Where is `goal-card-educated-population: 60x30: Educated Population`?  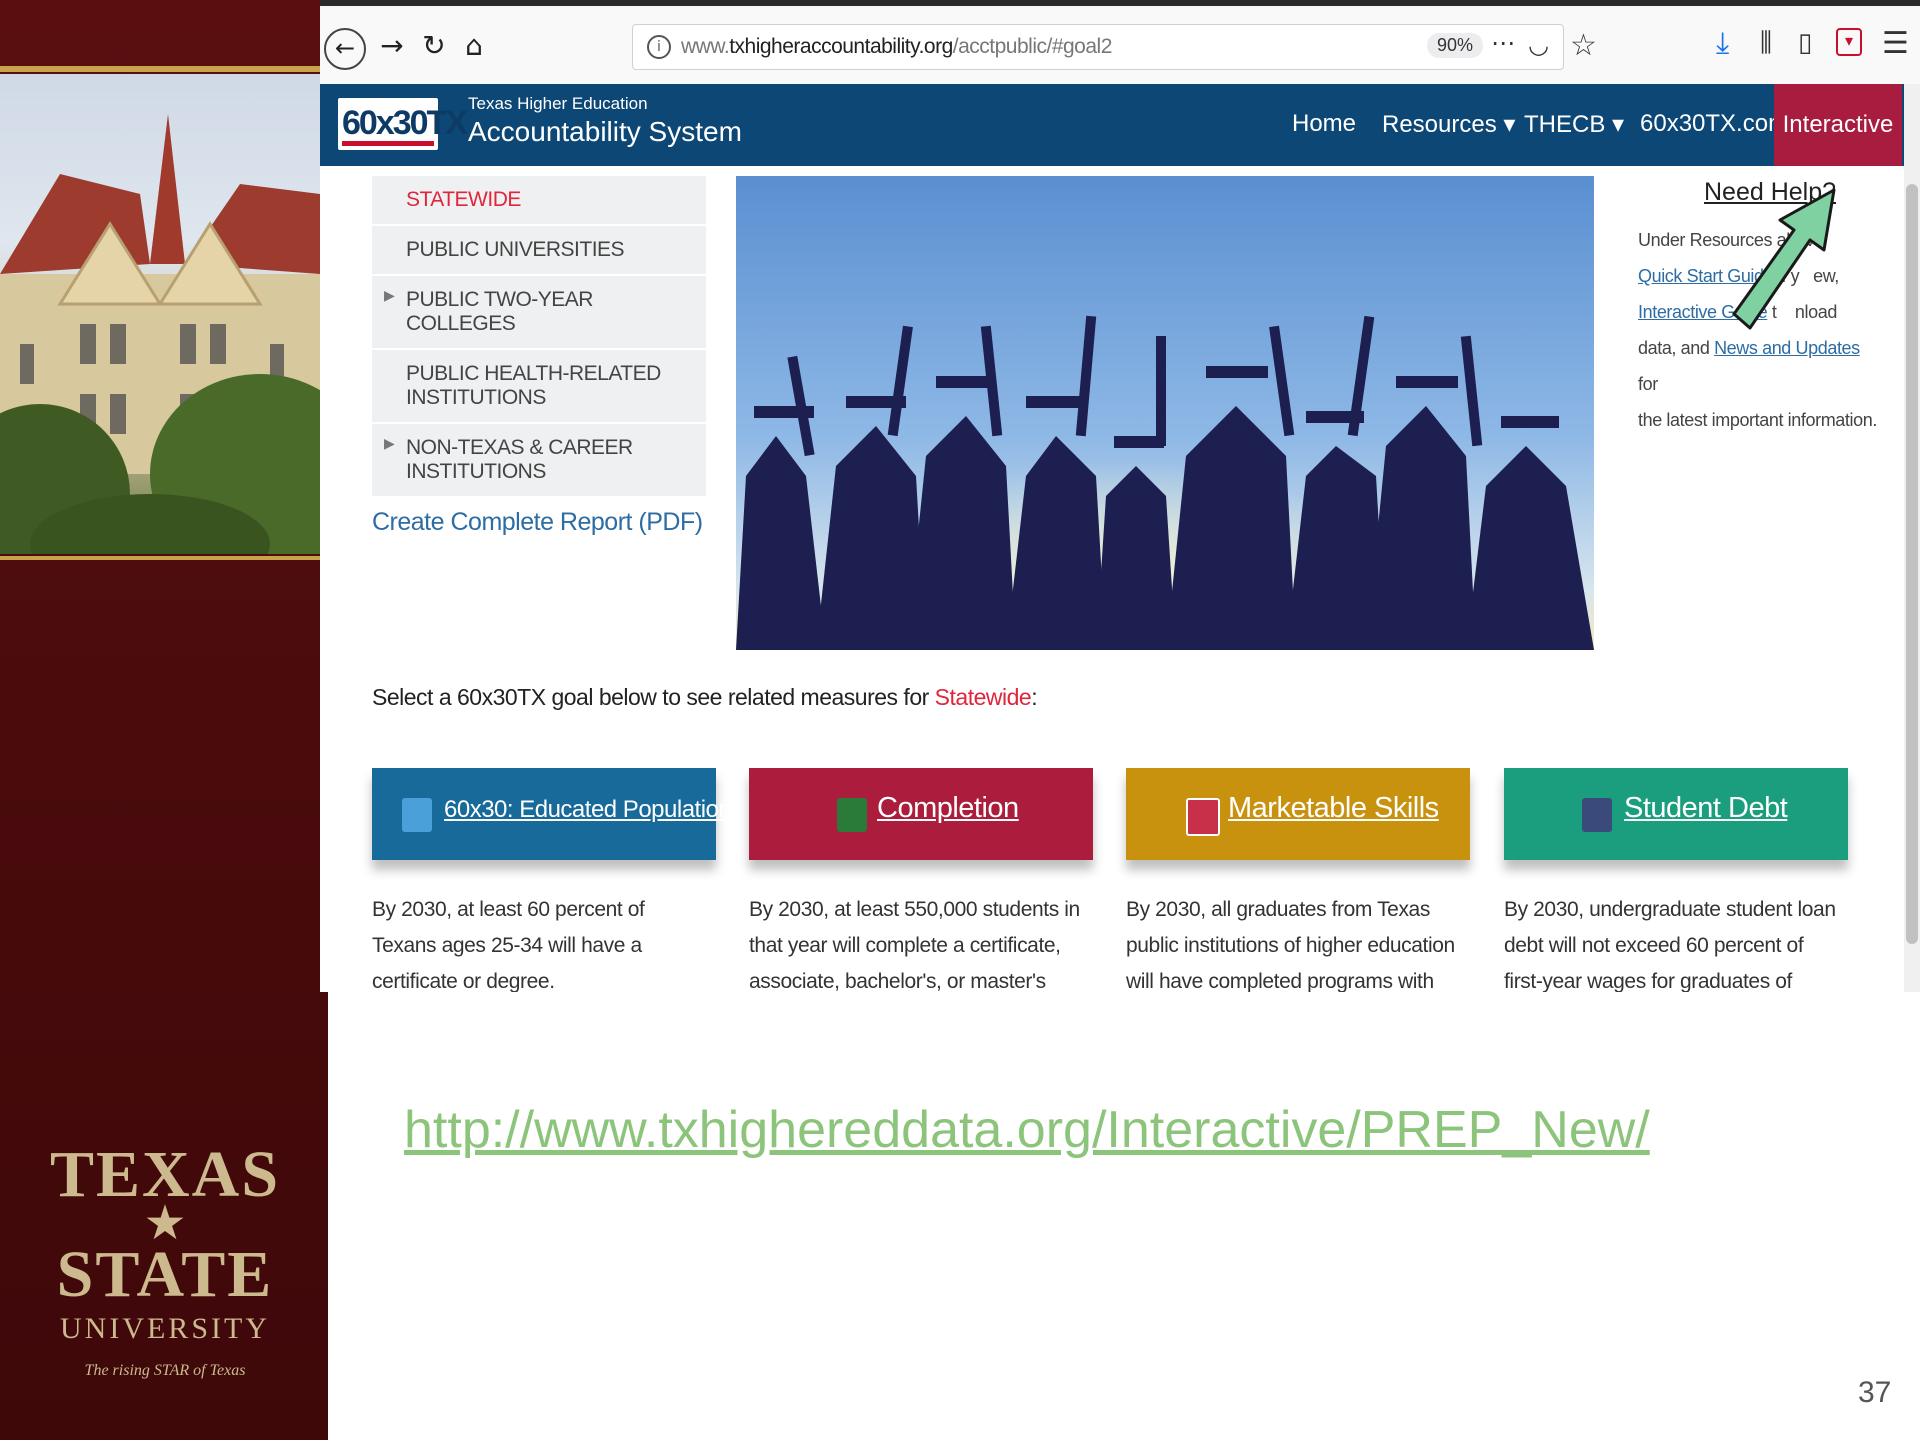
goal-card-educated-population: 60x30: Educated Population is located at coordinates (552, 814).